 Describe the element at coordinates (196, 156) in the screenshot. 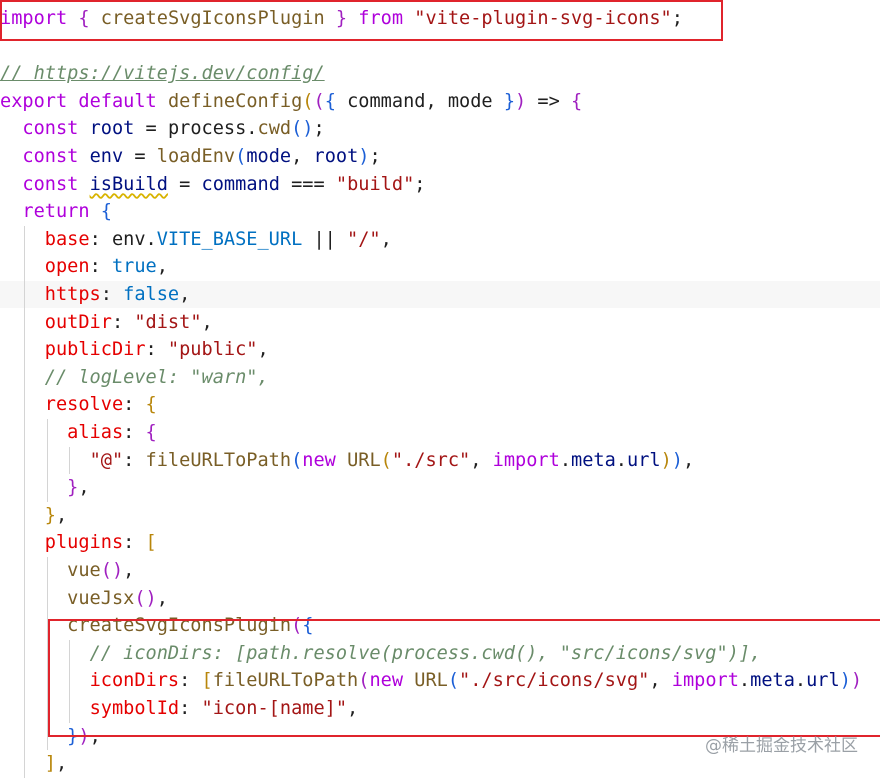

I see `code-token: loadEnv` at that location.